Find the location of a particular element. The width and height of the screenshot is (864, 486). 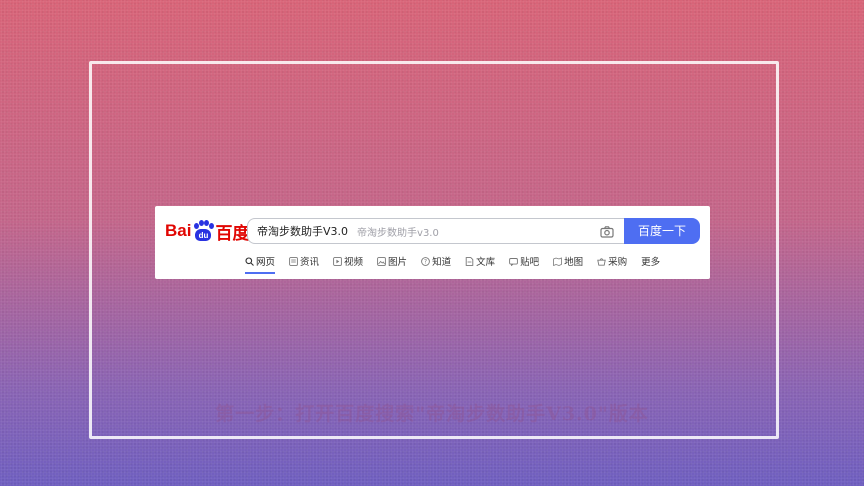

tab-video: 视频 is located at coordinates (348, 261).